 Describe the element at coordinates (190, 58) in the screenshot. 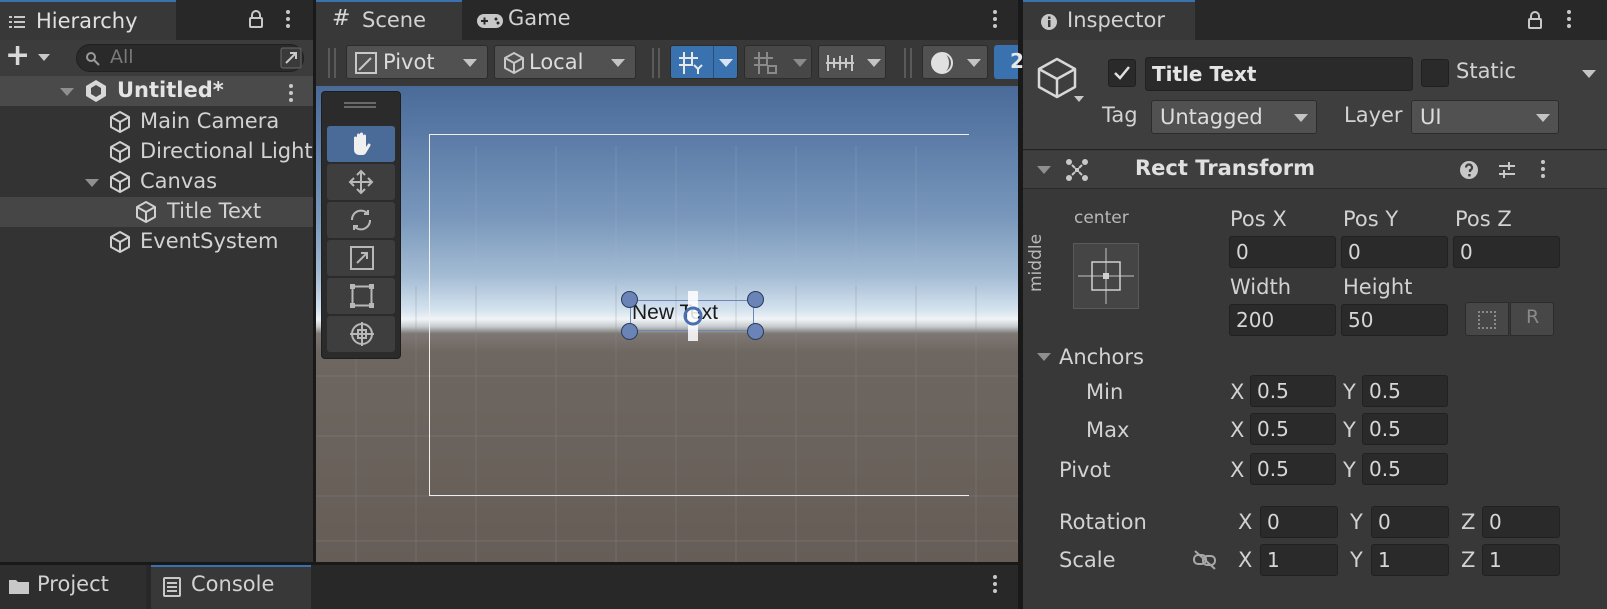

I see `search-input: All` at that location.